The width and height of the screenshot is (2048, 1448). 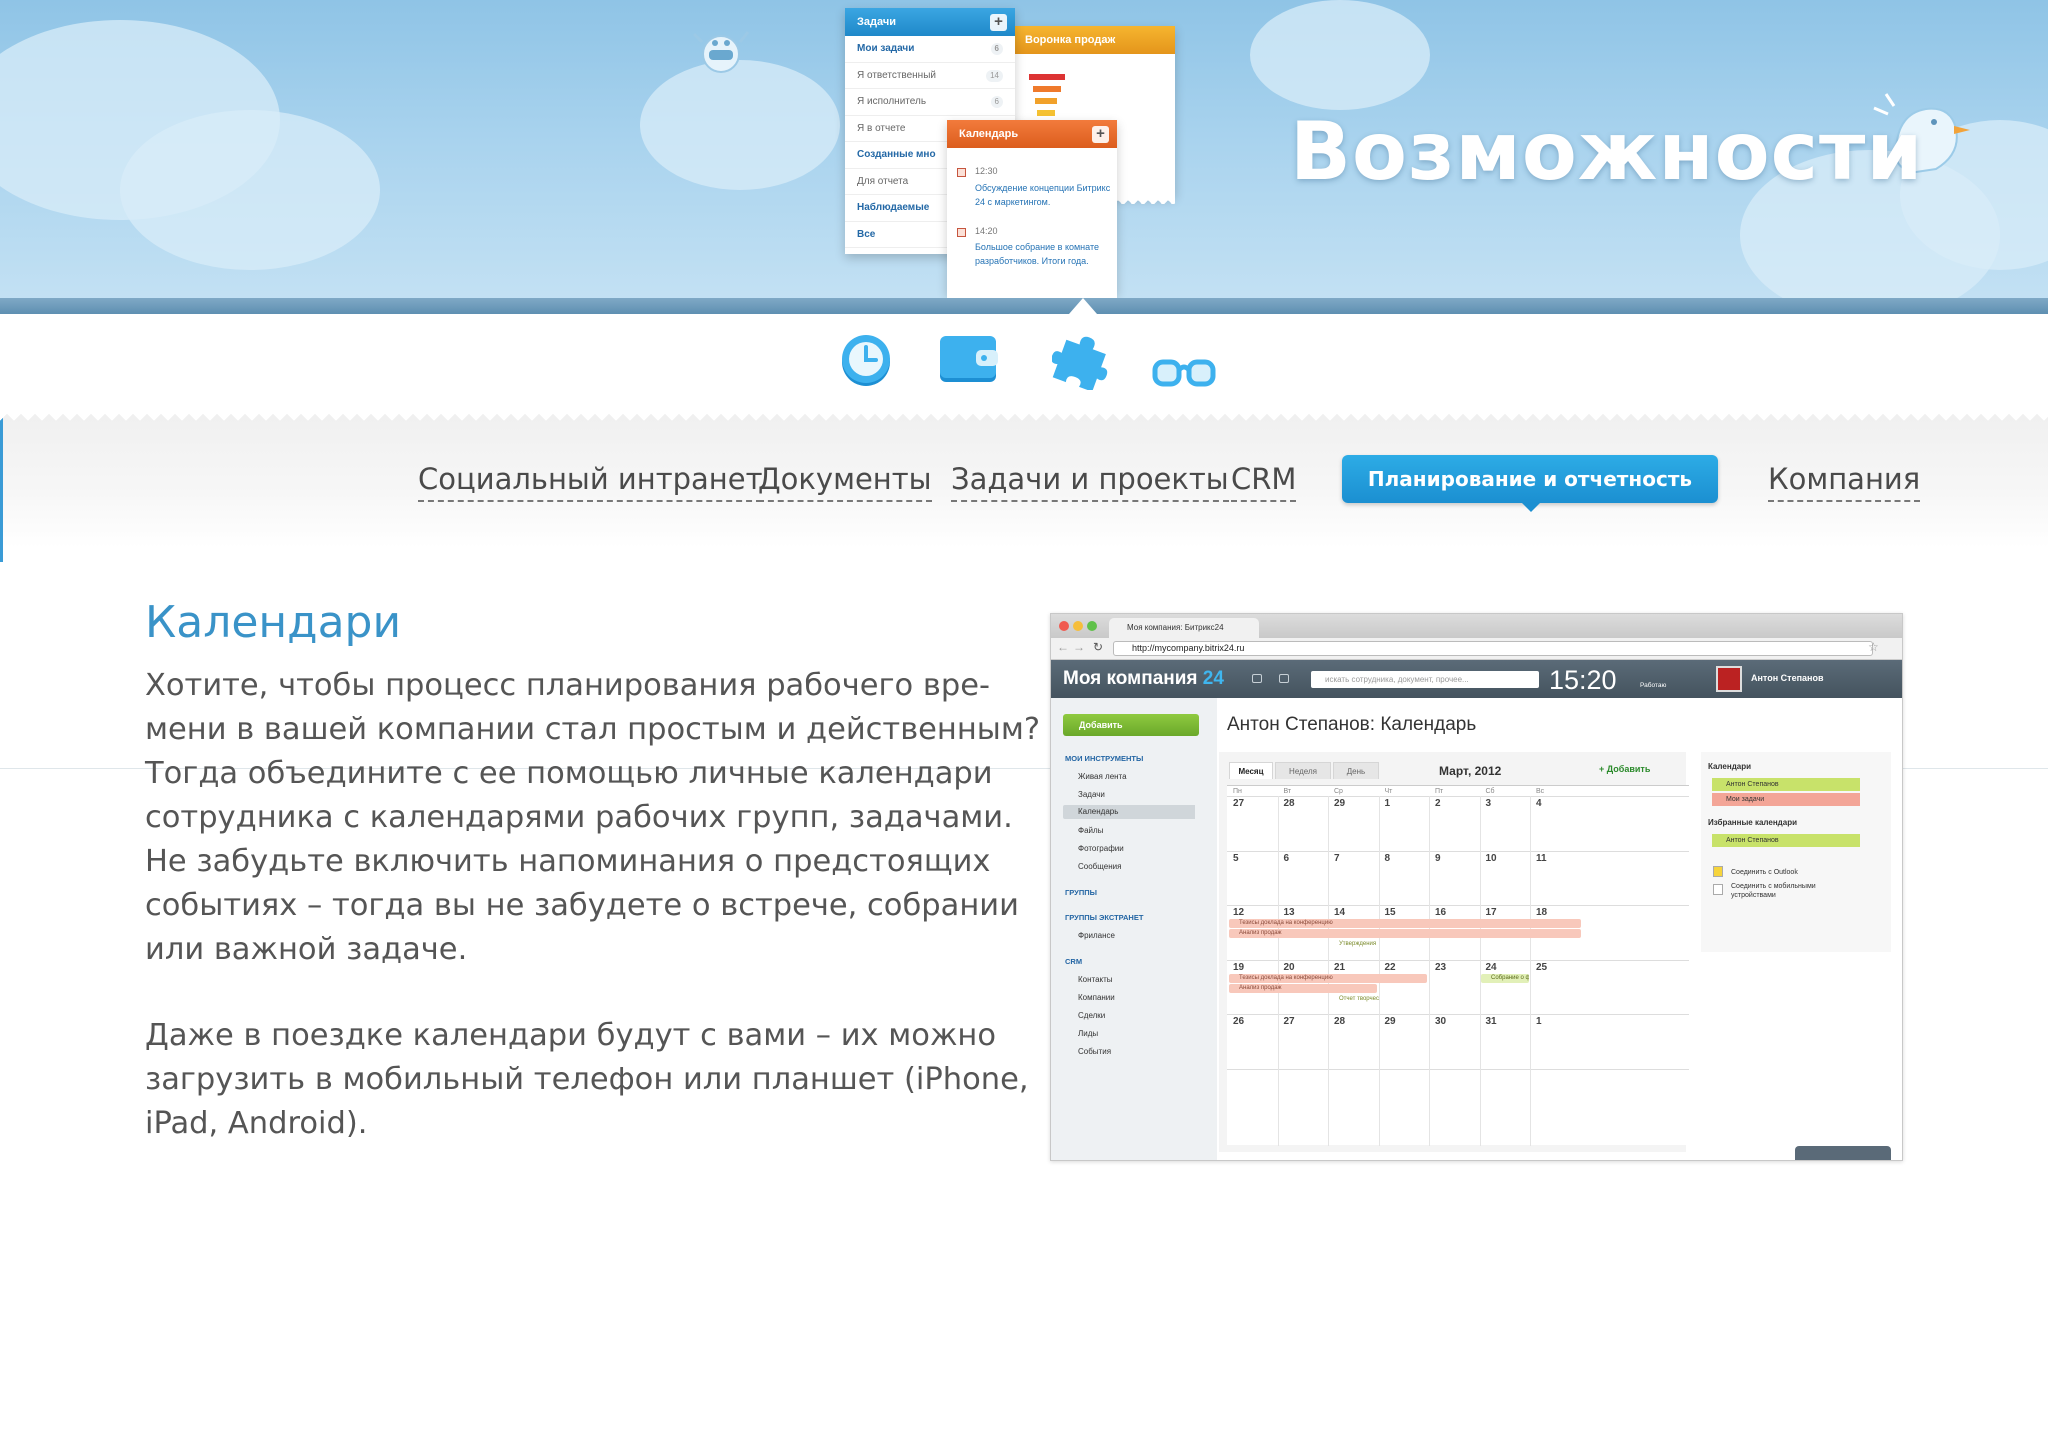 What do you see at coordinates (1390, 912) in the screenshot?
I see `day-cell: 15` at bounding box center [1390, 912].